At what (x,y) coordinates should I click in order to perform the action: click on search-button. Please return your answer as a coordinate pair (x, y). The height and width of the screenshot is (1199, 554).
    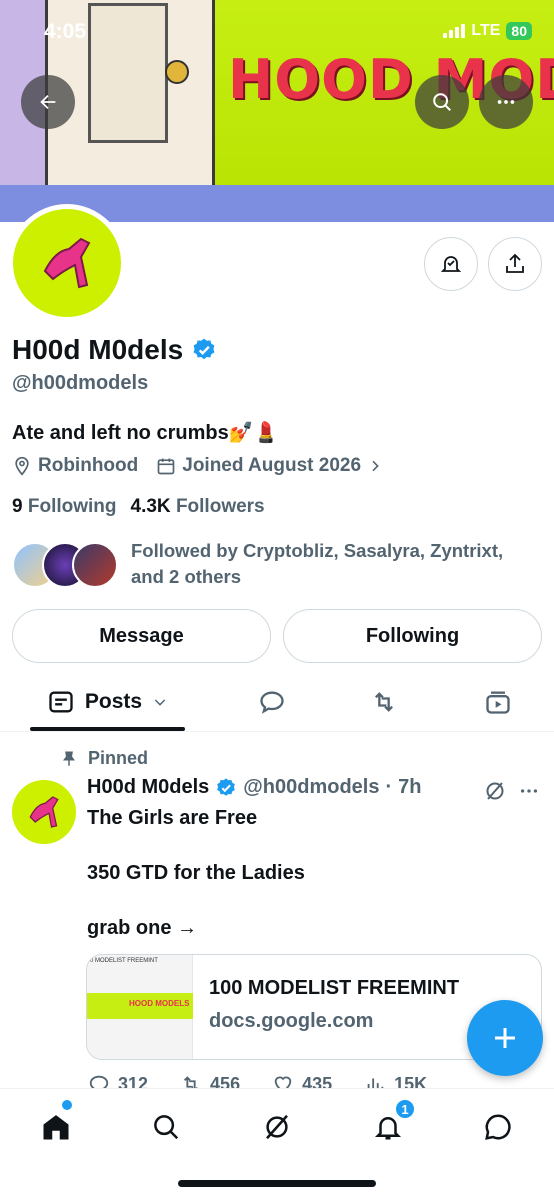
    Looking at the image, I should click on (442, 102).